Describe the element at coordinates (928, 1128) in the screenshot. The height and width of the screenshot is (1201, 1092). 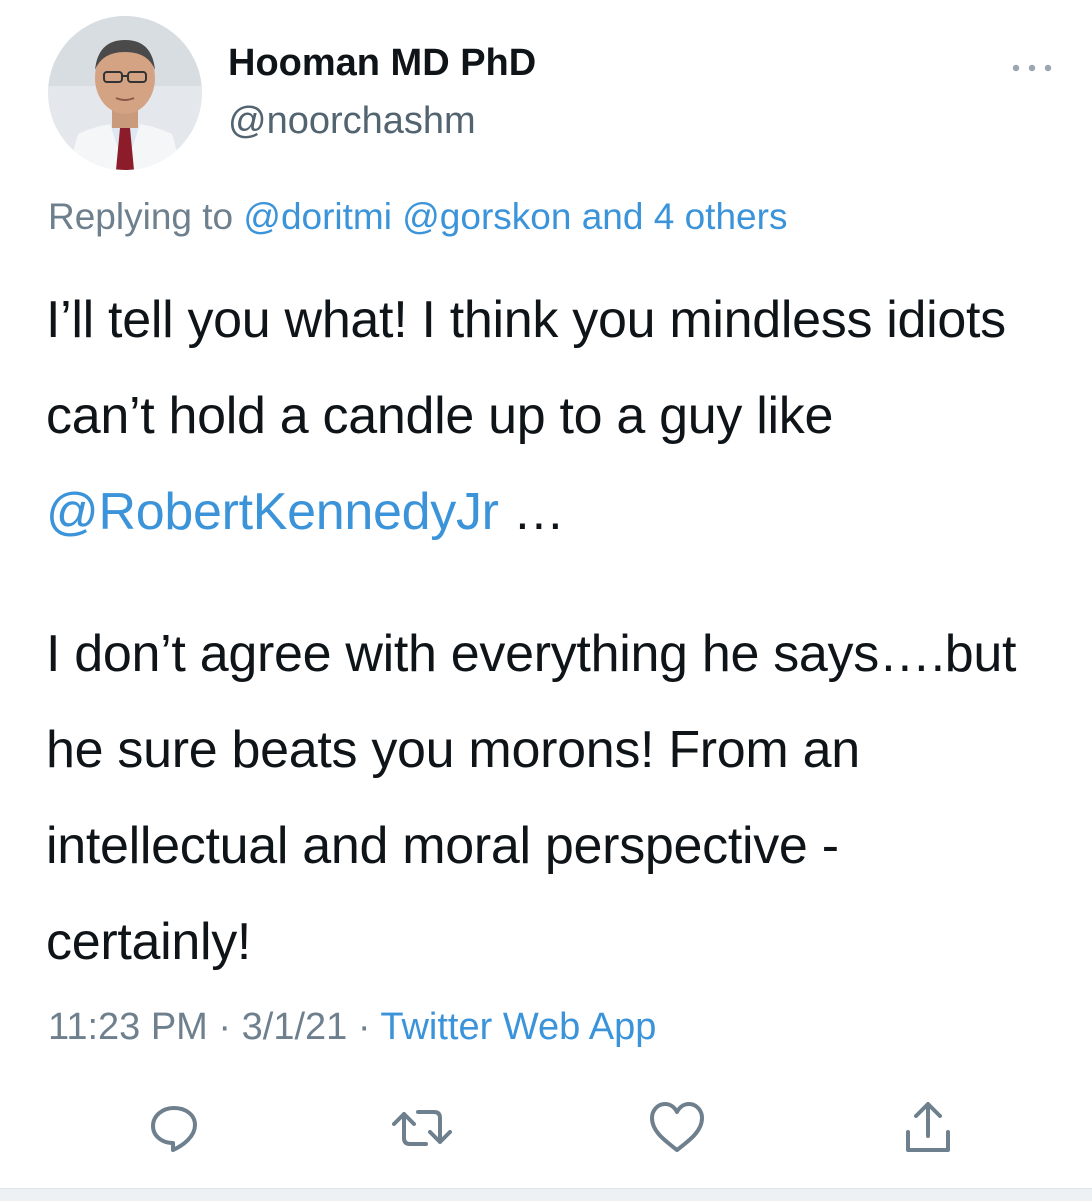
I see `share-icon` at that location.